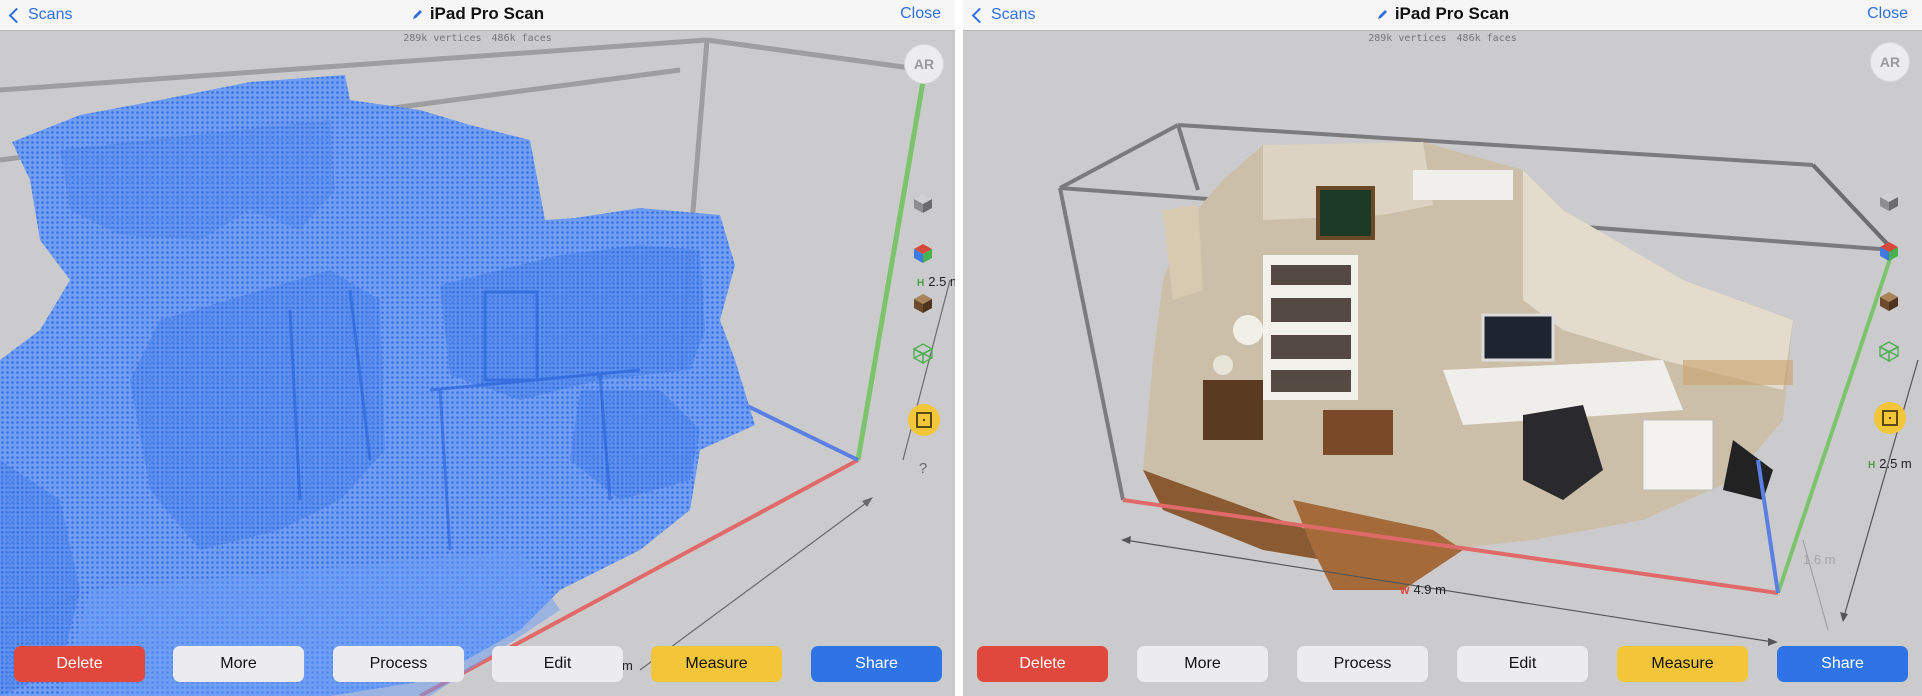  I want to click on width-dimension-partial: m, so click(627, 665).